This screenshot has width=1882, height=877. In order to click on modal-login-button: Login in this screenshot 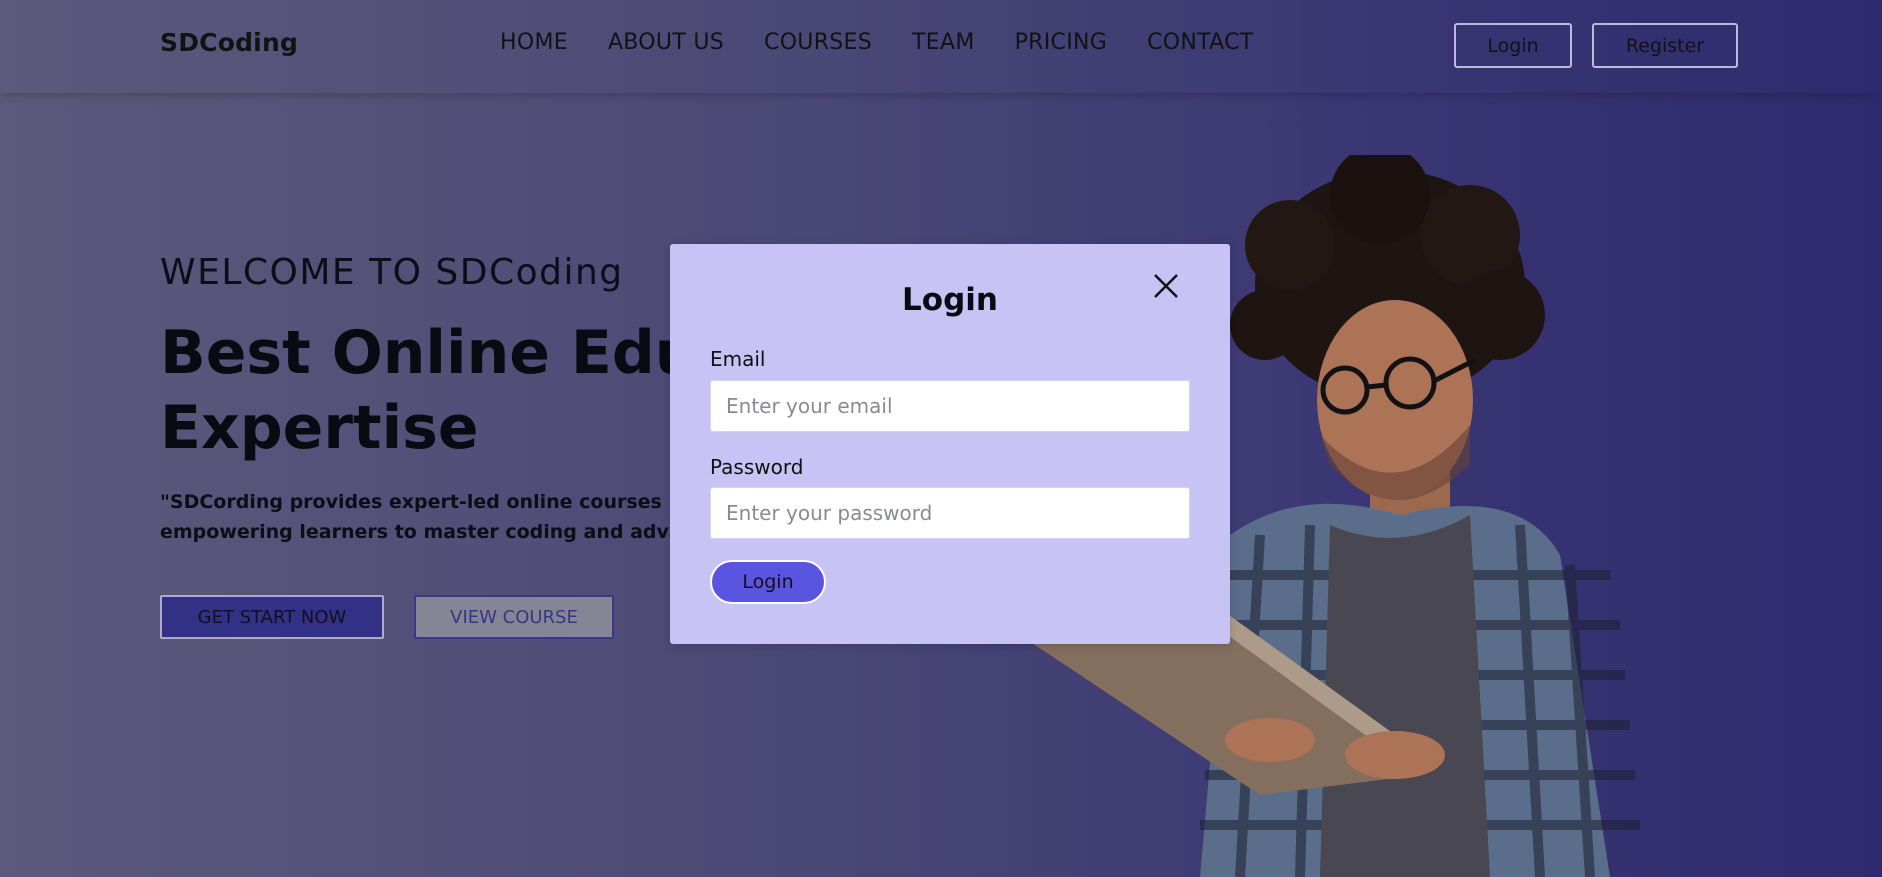, I will do `click(768, 582)`.